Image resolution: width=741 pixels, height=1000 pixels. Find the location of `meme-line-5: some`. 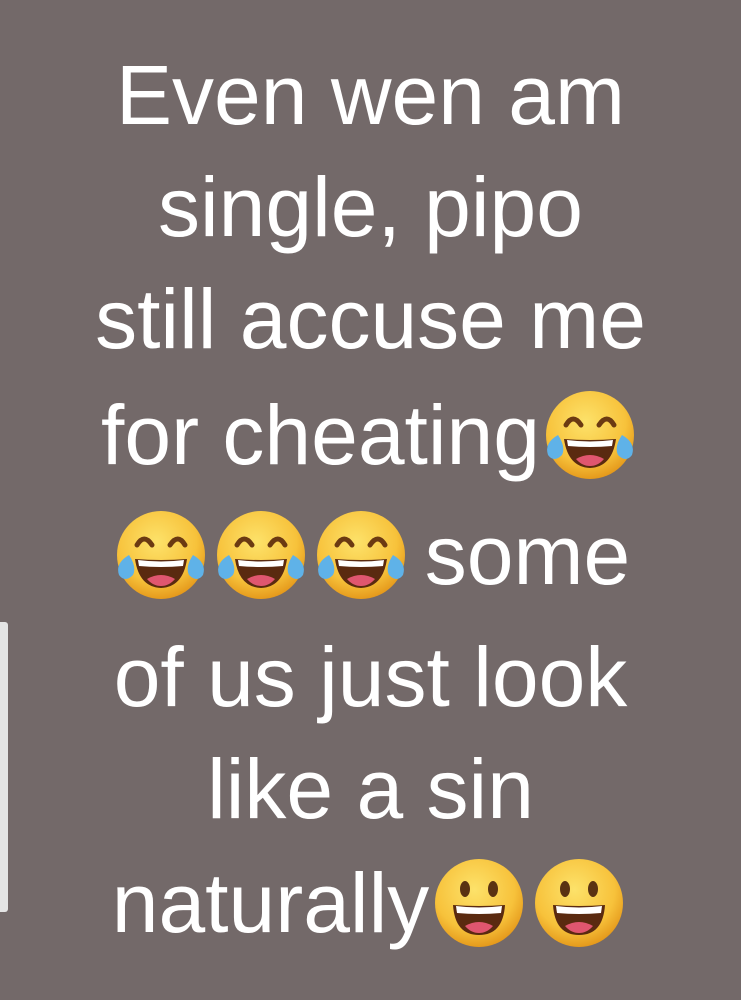

meme-line-5: some is located at coordinates (370, 555).